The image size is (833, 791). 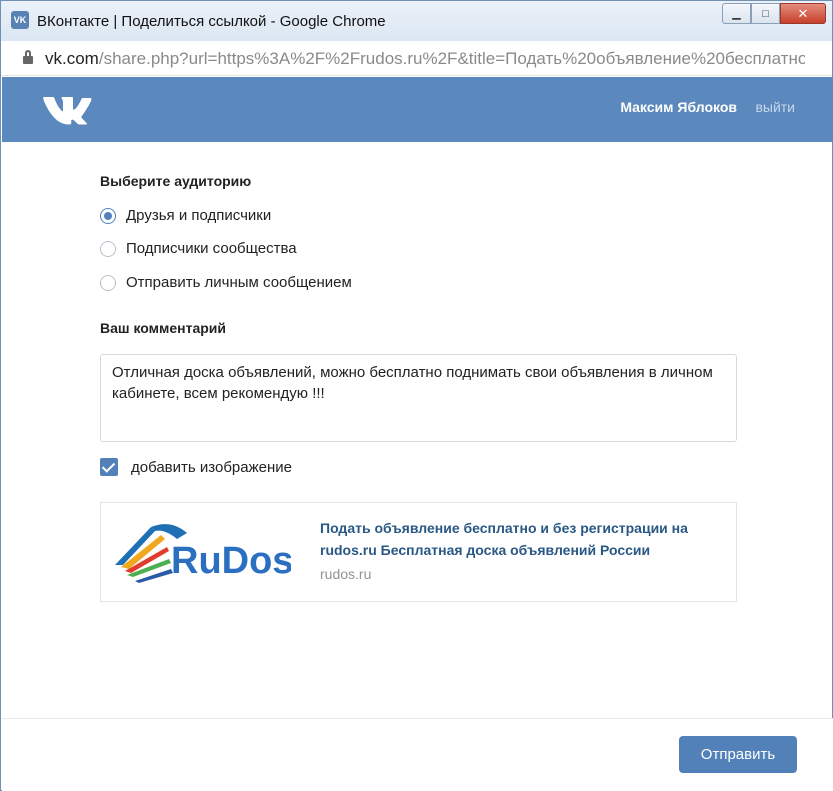 I want to click on minimize-icon: ▁, so click(x=736, y=14).